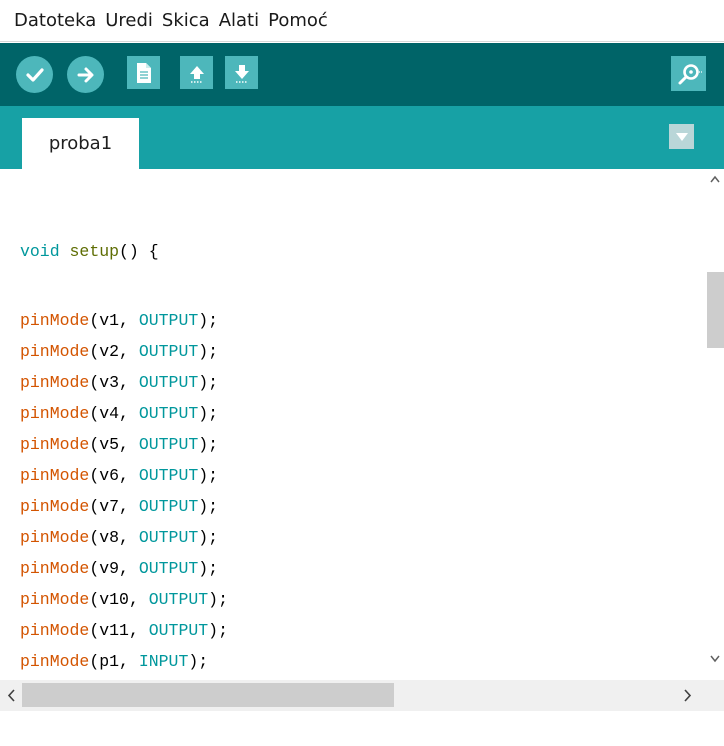 This screenshot has width=724, height=746. I want to click on vertical-scroll-thumb, so click(715, 310).